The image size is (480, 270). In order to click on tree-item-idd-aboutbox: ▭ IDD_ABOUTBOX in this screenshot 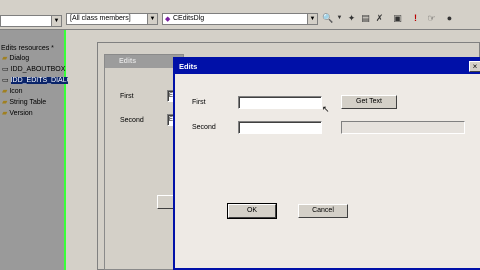, I will do `click(33, 70)`.